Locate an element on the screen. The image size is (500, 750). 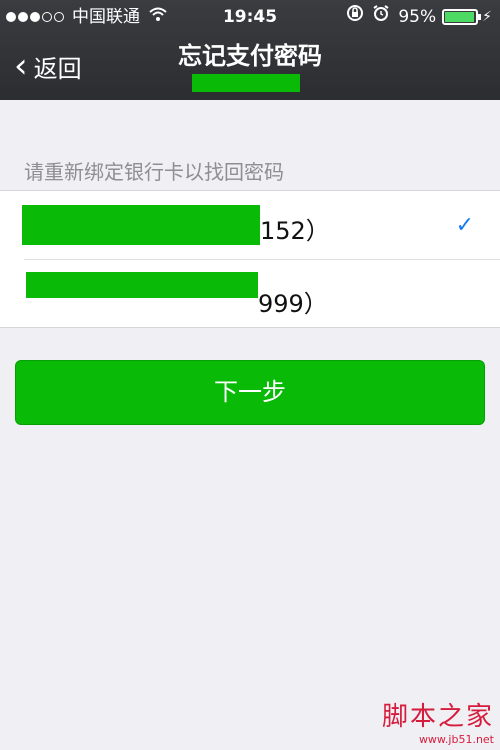
page-title: 忘记支付密码 is located at coordinates (250, 56).